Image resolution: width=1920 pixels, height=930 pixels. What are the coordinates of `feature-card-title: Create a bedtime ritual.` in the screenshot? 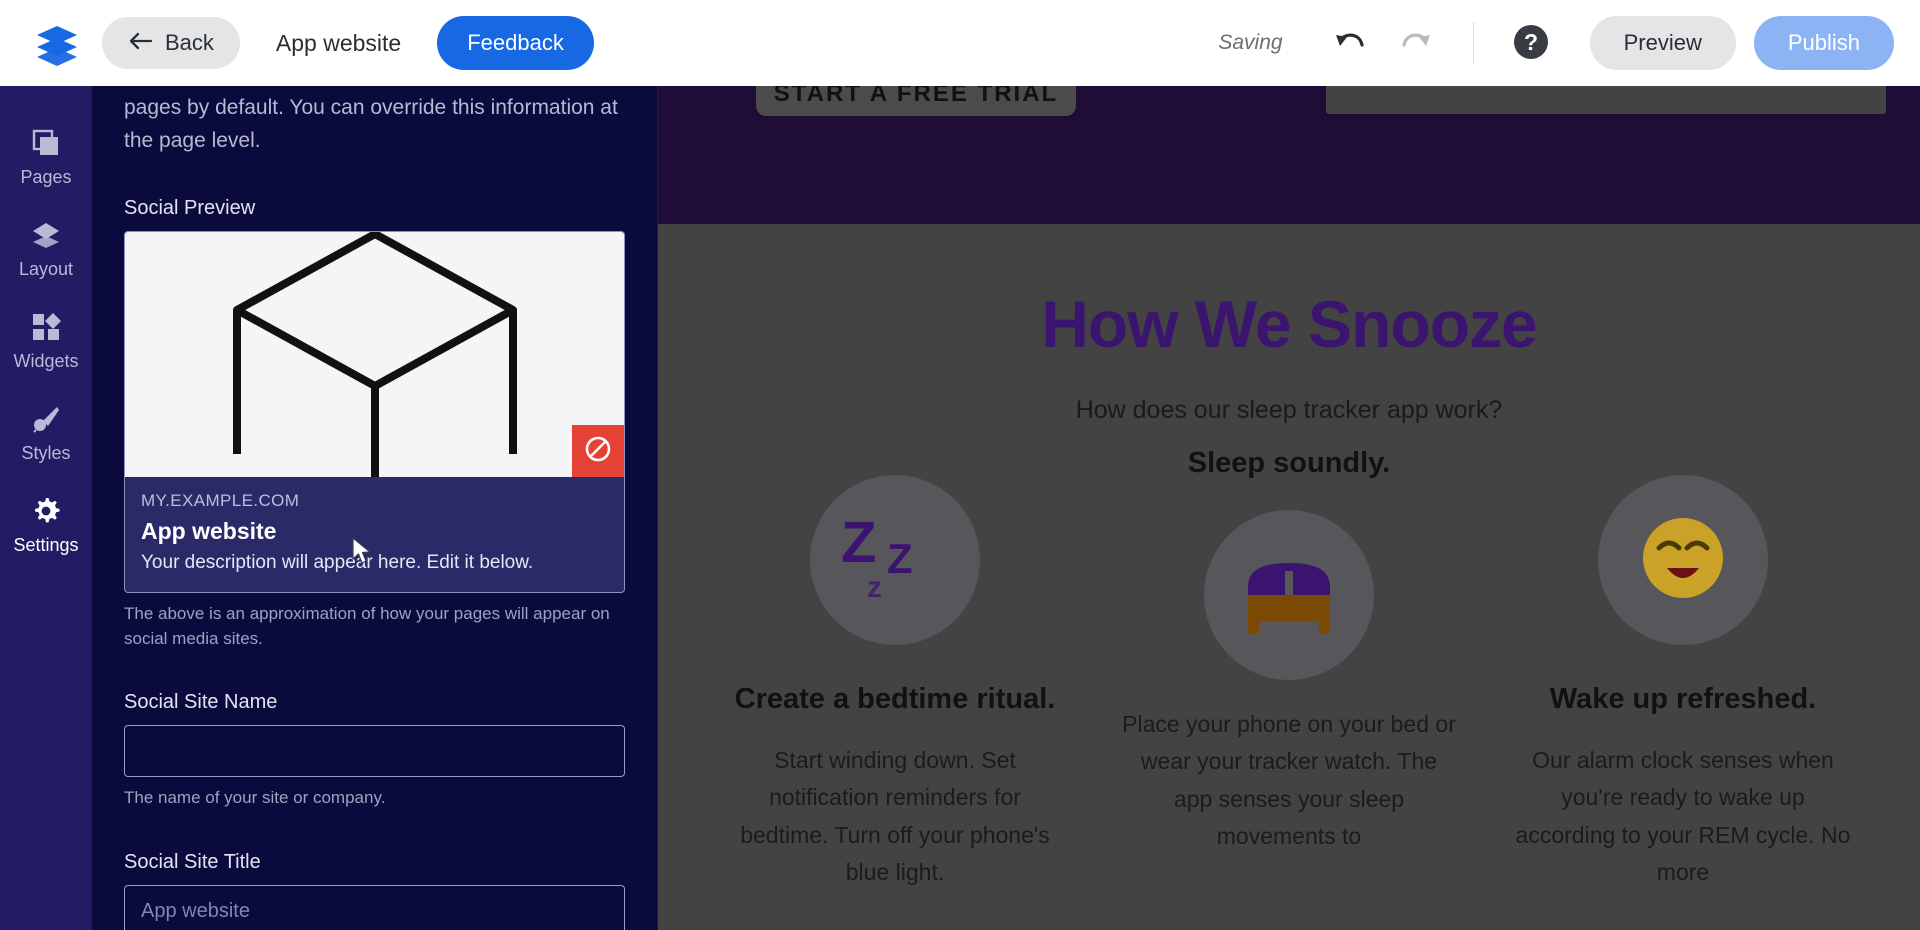 It's located at (895, 699).